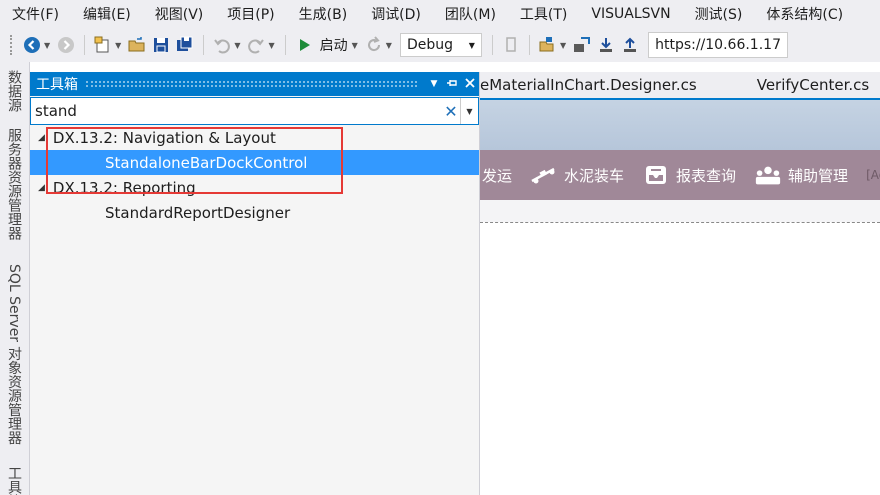 The width and height of the screenshot is (880, 495). What do you see at coordinates (164, 137) in the screenshot?
I see `category-label: DX.13.2: Navigation & Layout` at bounding box center [164, 137].